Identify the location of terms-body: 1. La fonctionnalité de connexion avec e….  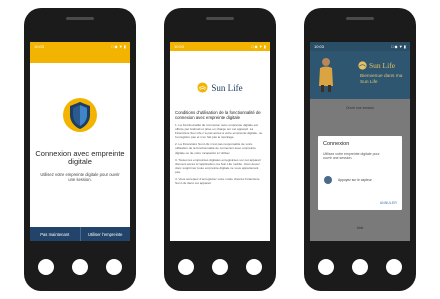
(220, 155).